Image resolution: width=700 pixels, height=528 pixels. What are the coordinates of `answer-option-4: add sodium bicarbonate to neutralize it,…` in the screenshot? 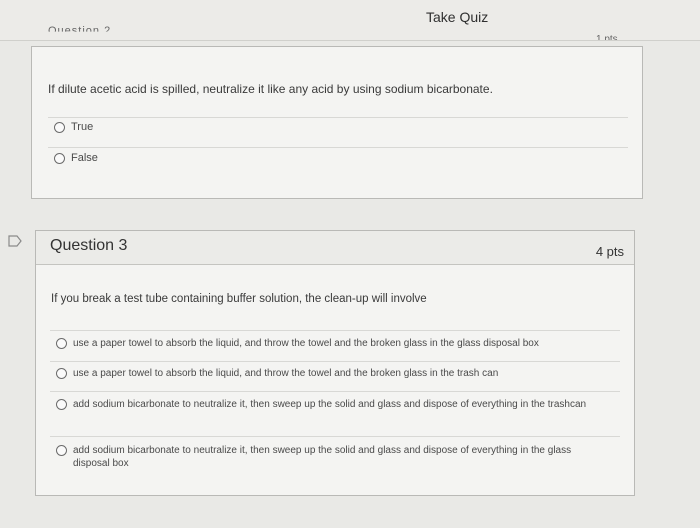 It's located at (326, 457).